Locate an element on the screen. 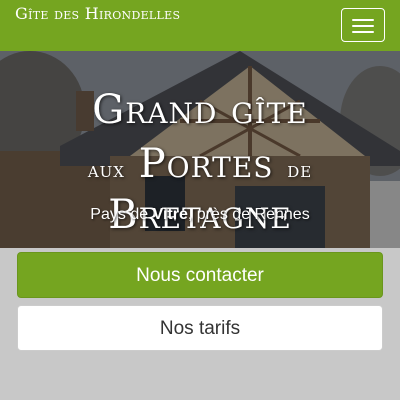 This screenshot has width=400, height=400. contact-button: Nous contacter is located at coordinates (200, 275).